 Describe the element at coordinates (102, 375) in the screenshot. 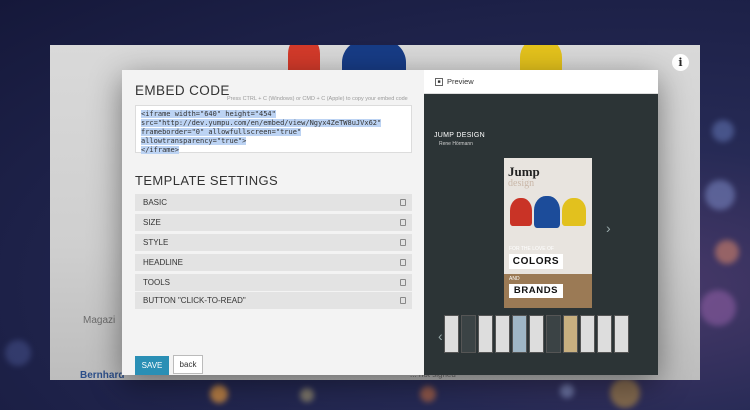

I see `author-label: Bernhard` at that location.